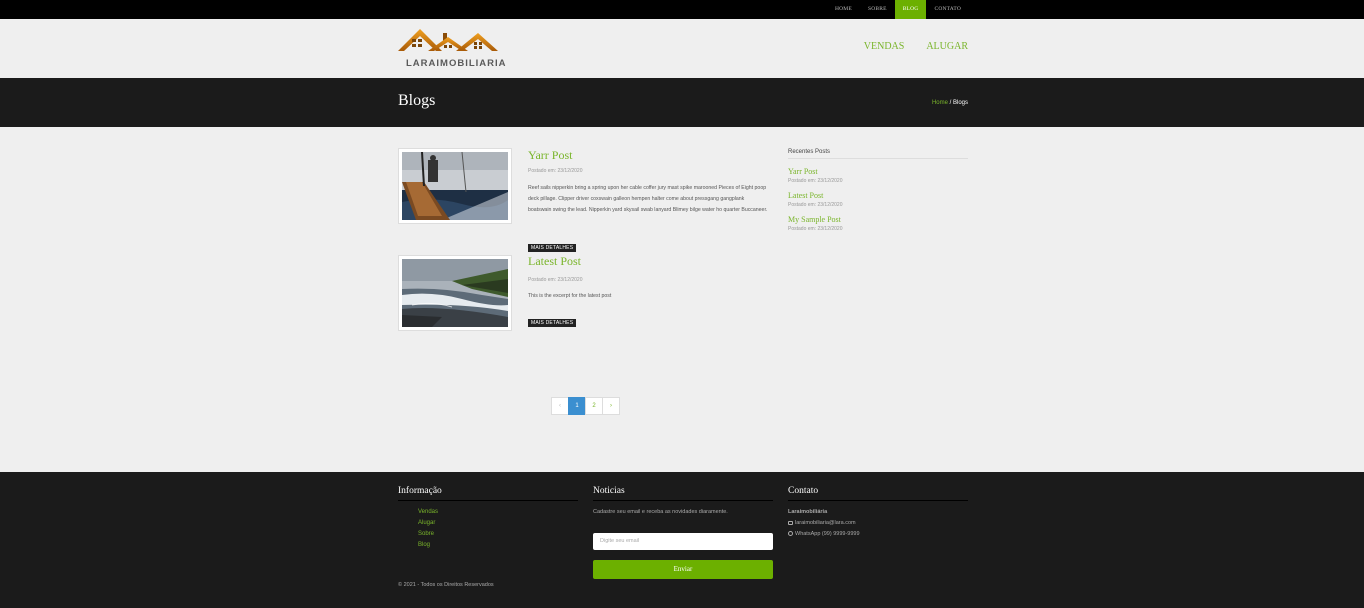  What do you see at coordinates (940, 103) in the screenshot?
I see `breadcrumb-home: Home` at bounding box center [940, 103].